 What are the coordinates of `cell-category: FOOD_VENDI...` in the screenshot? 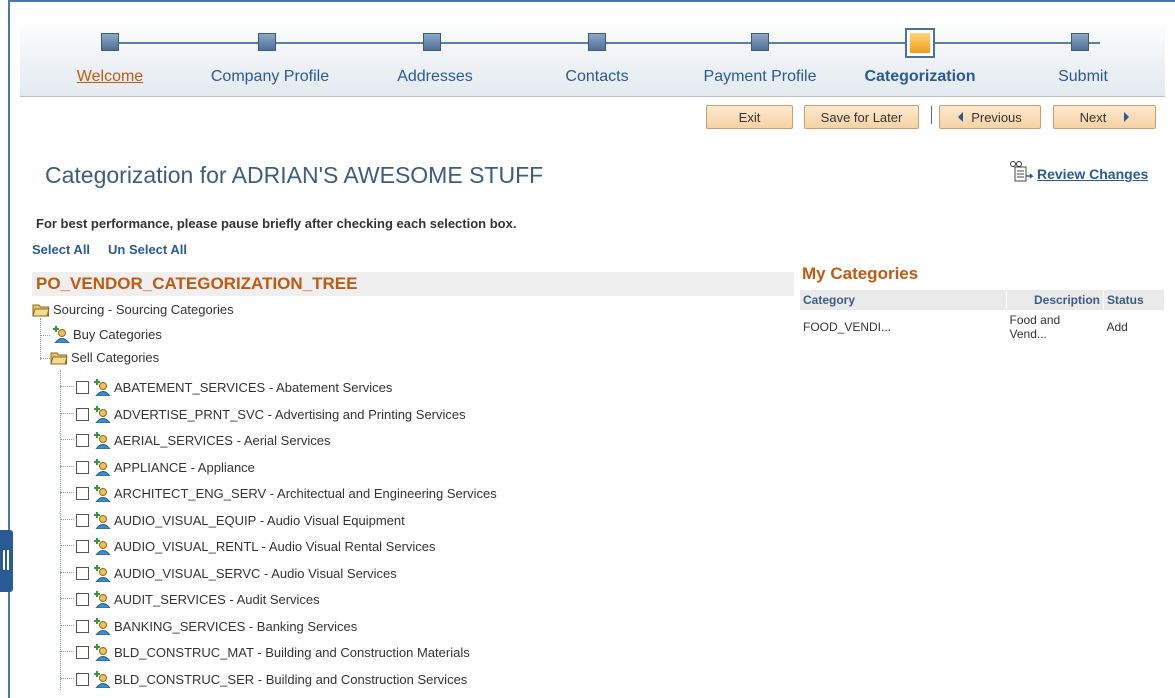 It's located at (847, 327).